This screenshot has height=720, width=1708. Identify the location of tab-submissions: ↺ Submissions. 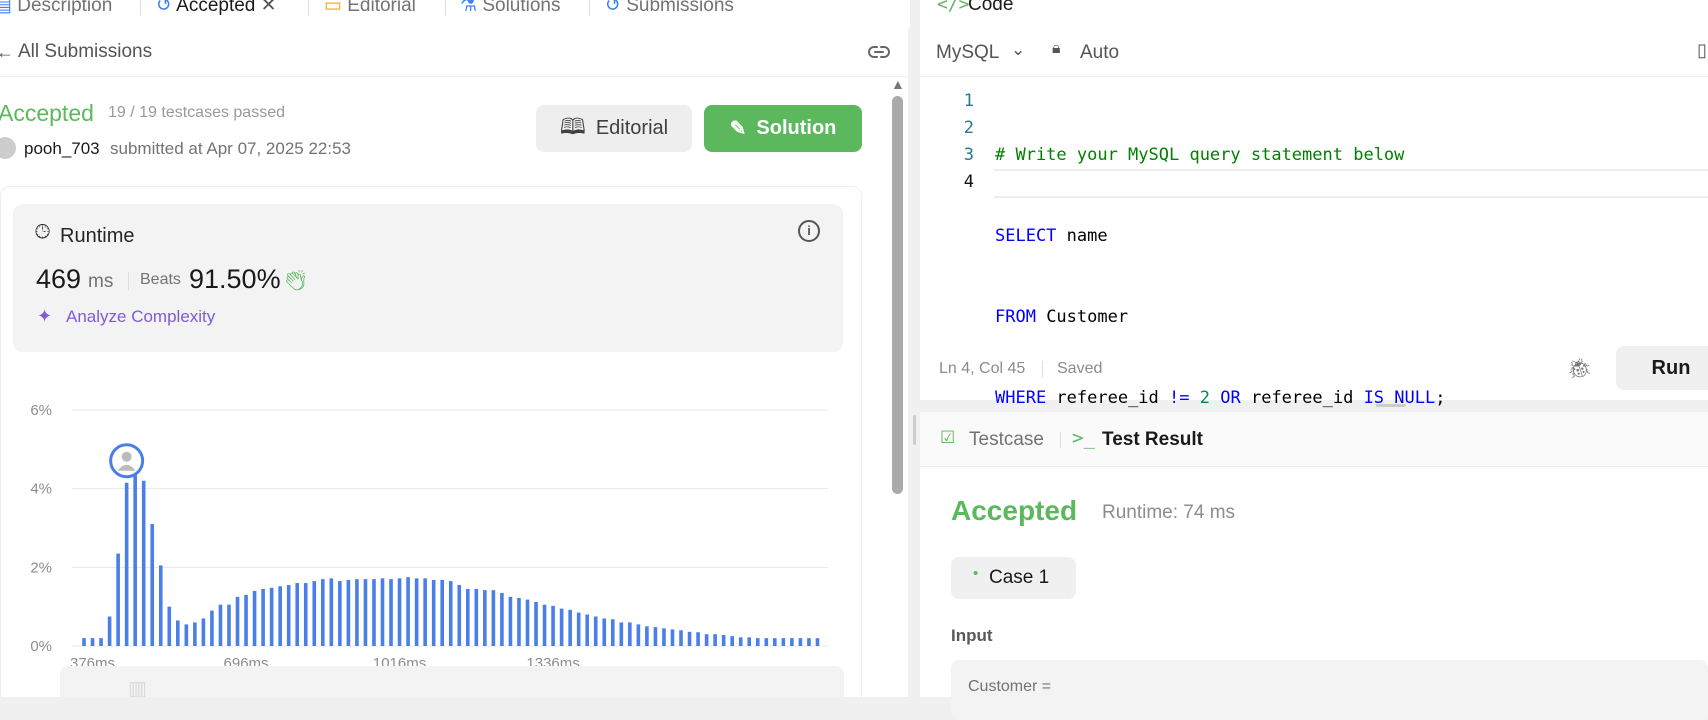
(669, 8).